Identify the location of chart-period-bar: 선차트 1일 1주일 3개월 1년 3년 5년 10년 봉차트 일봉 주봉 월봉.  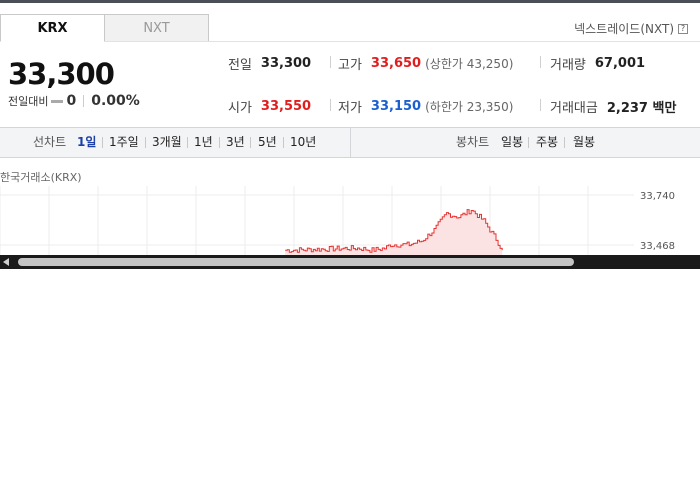
(350, 142).